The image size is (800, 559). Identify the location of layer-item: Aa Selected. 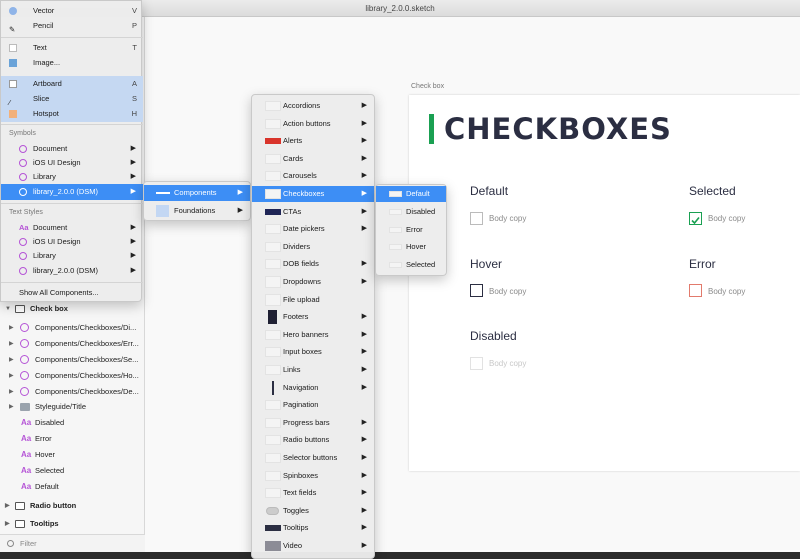
(72, 471).